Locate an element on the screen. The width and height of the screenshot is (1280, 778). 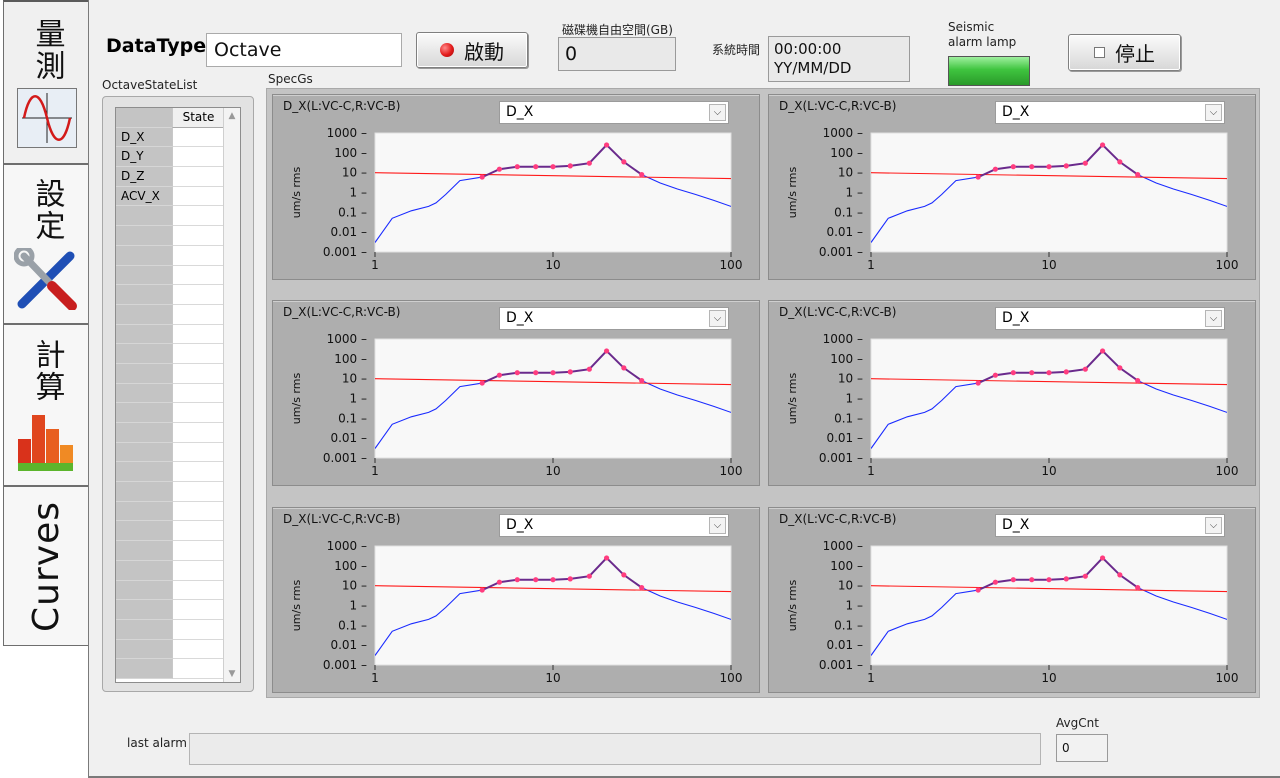
octave-list-row: D_X is located at coordinates (178, 137).